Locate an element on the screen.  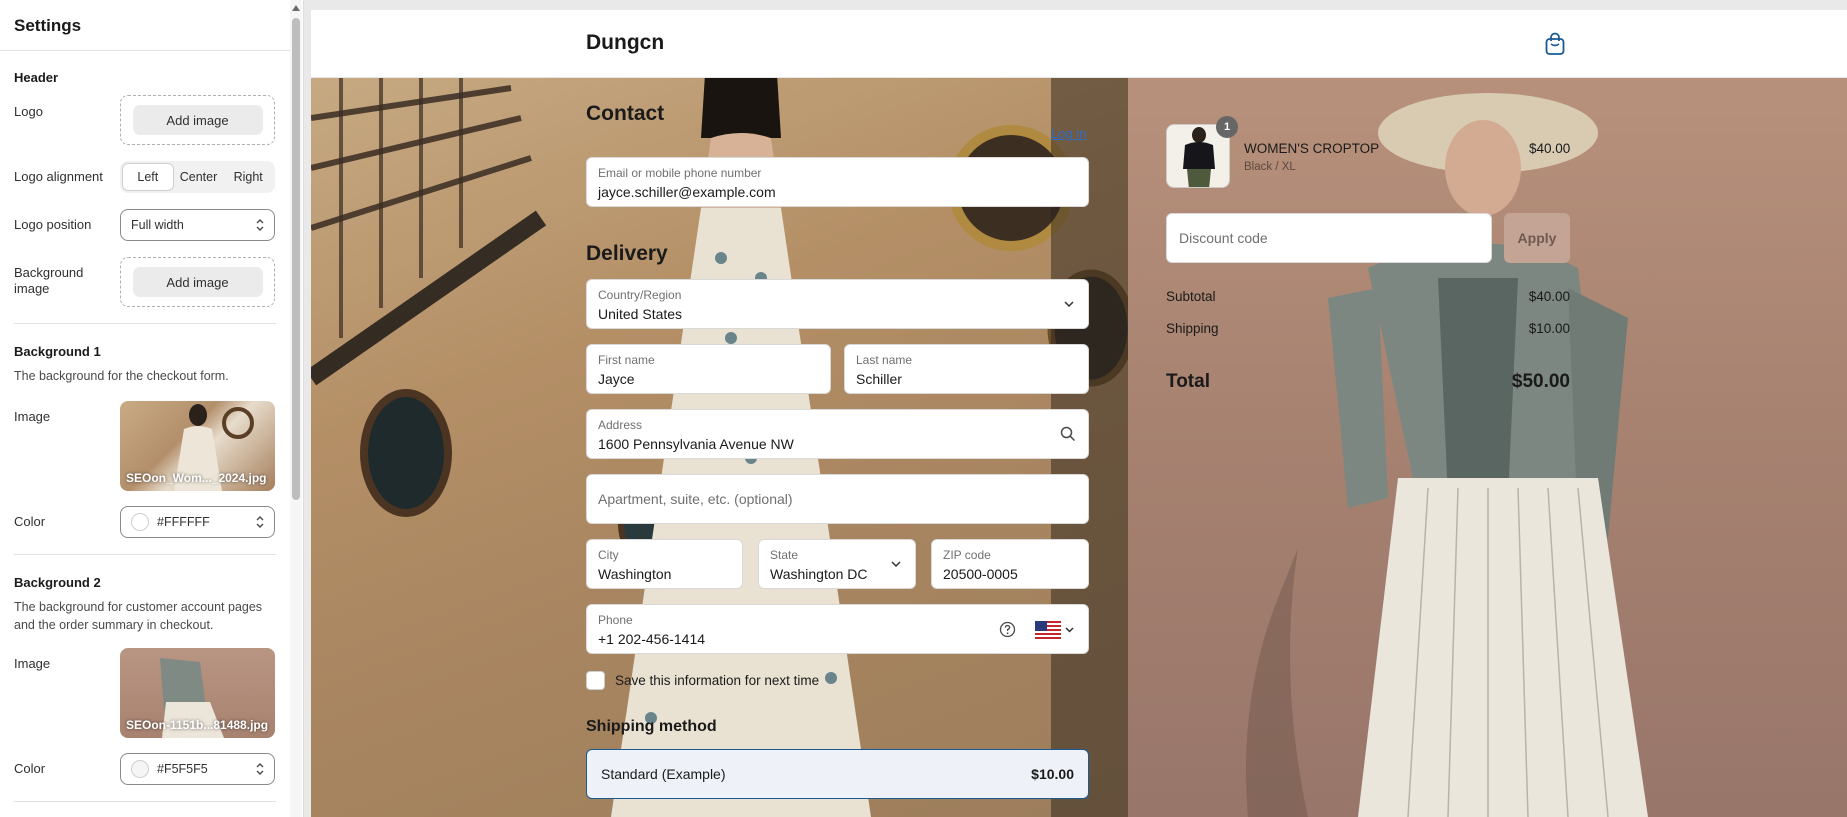
store-header: Dungcn is located at coordinates (1079, 44).